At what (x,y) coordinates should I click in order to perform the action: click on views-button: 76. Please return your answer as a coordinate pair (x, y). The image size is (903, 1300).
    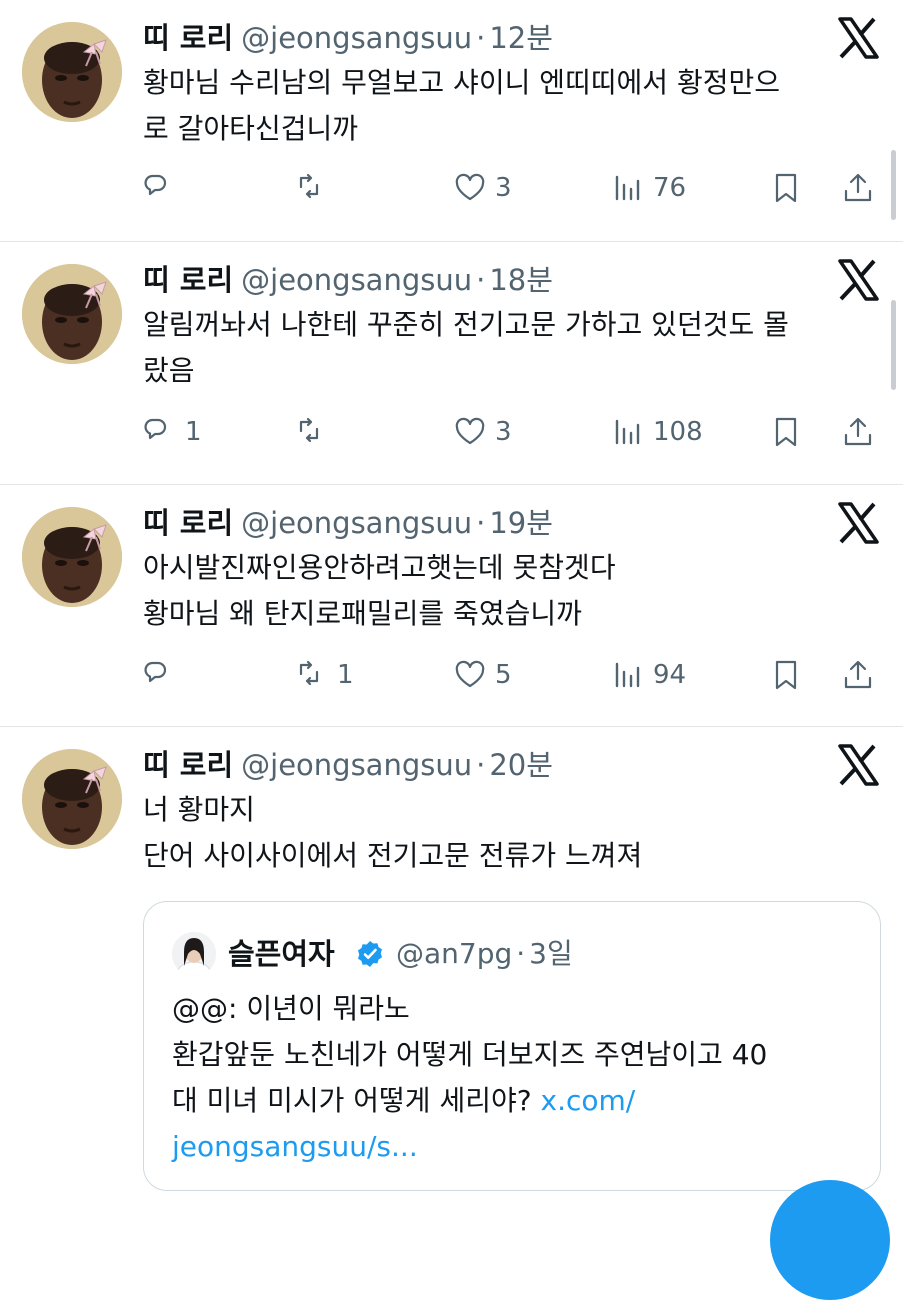
    Looking at the image, I should click on (648, 188).